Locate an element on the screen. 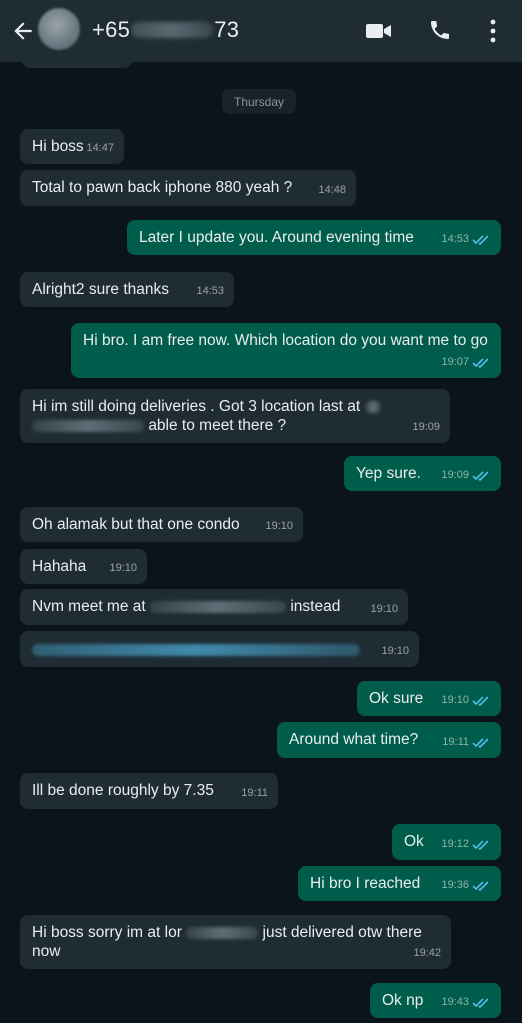 The height and width of the screenshot is (1023, 522). more-vertical-icon is located at coordinates (493, 31).